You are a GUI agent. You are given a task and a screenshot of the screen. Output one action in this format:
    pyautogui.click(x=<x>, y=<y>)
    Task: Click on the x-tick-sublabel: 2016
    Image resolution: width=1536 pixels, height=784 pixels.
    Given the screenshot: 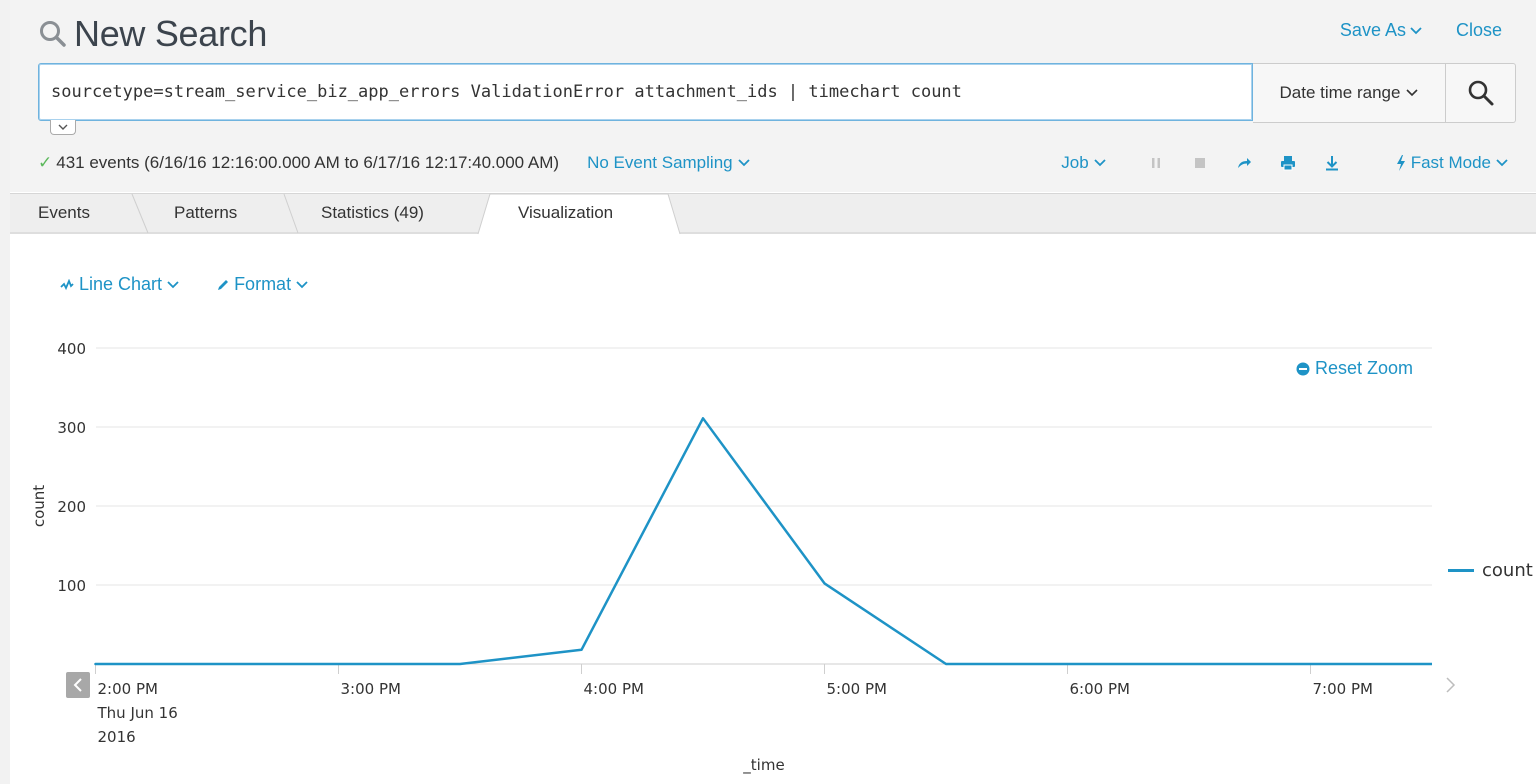 What is the action you would take?
    pyautogui.click(x=117, y=737)
    